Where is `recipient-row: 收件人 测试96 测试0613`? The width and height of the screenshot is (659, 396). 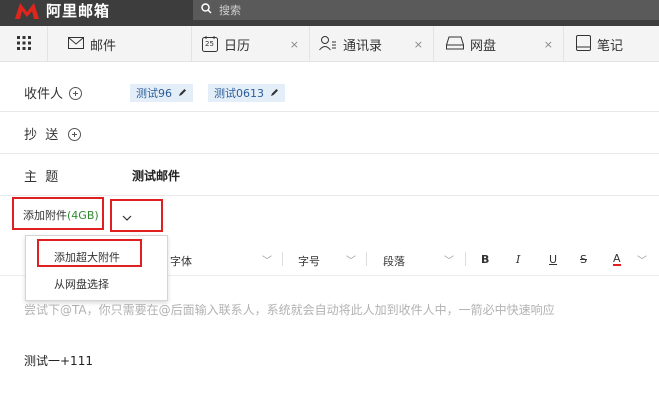 recipient-row: 收件人 测试96 测试0613 is located at coordinates (329, 93).